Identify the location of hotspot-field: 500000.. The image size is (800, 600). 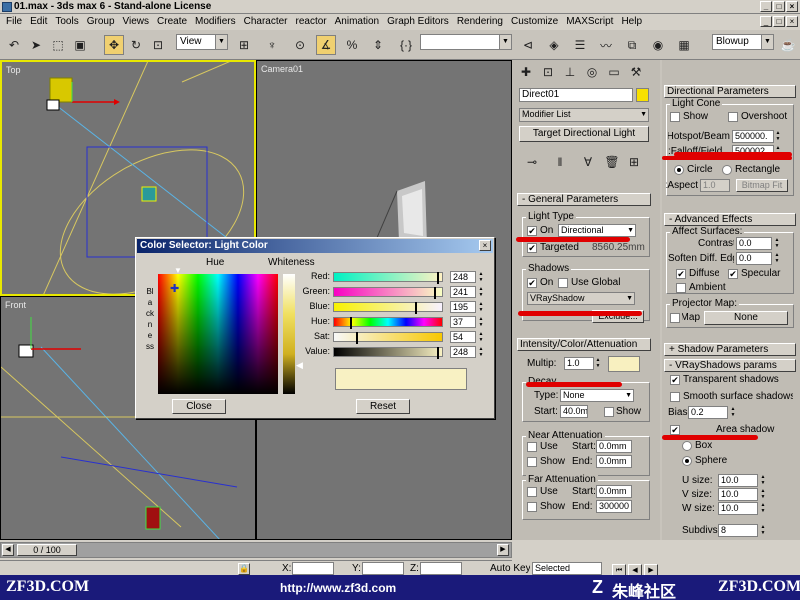
(753, 136).